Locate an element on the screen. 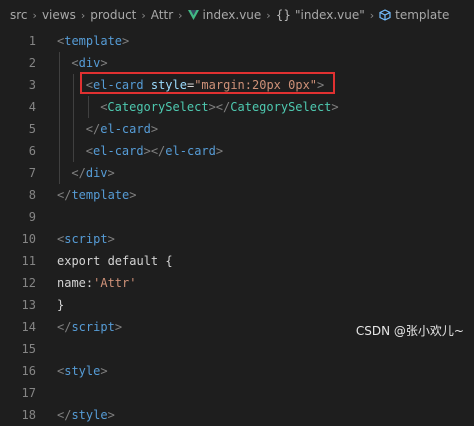  line-number: 14 is located at coordinates (28, 327).